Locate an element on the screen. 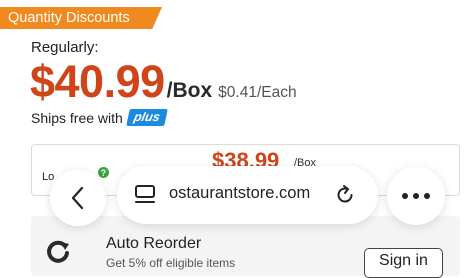 This screenshot has width=475, height=278. plus-badge: plus is located at coordinates (147, 117).